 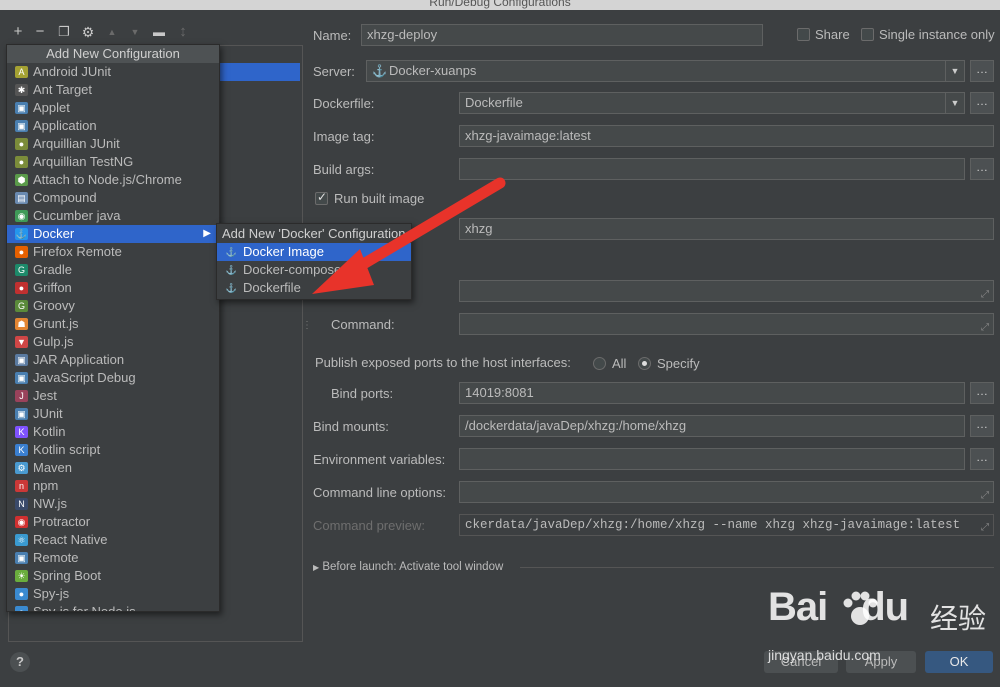 I want to click on annotation-arrow, so click(x=409, y=235).